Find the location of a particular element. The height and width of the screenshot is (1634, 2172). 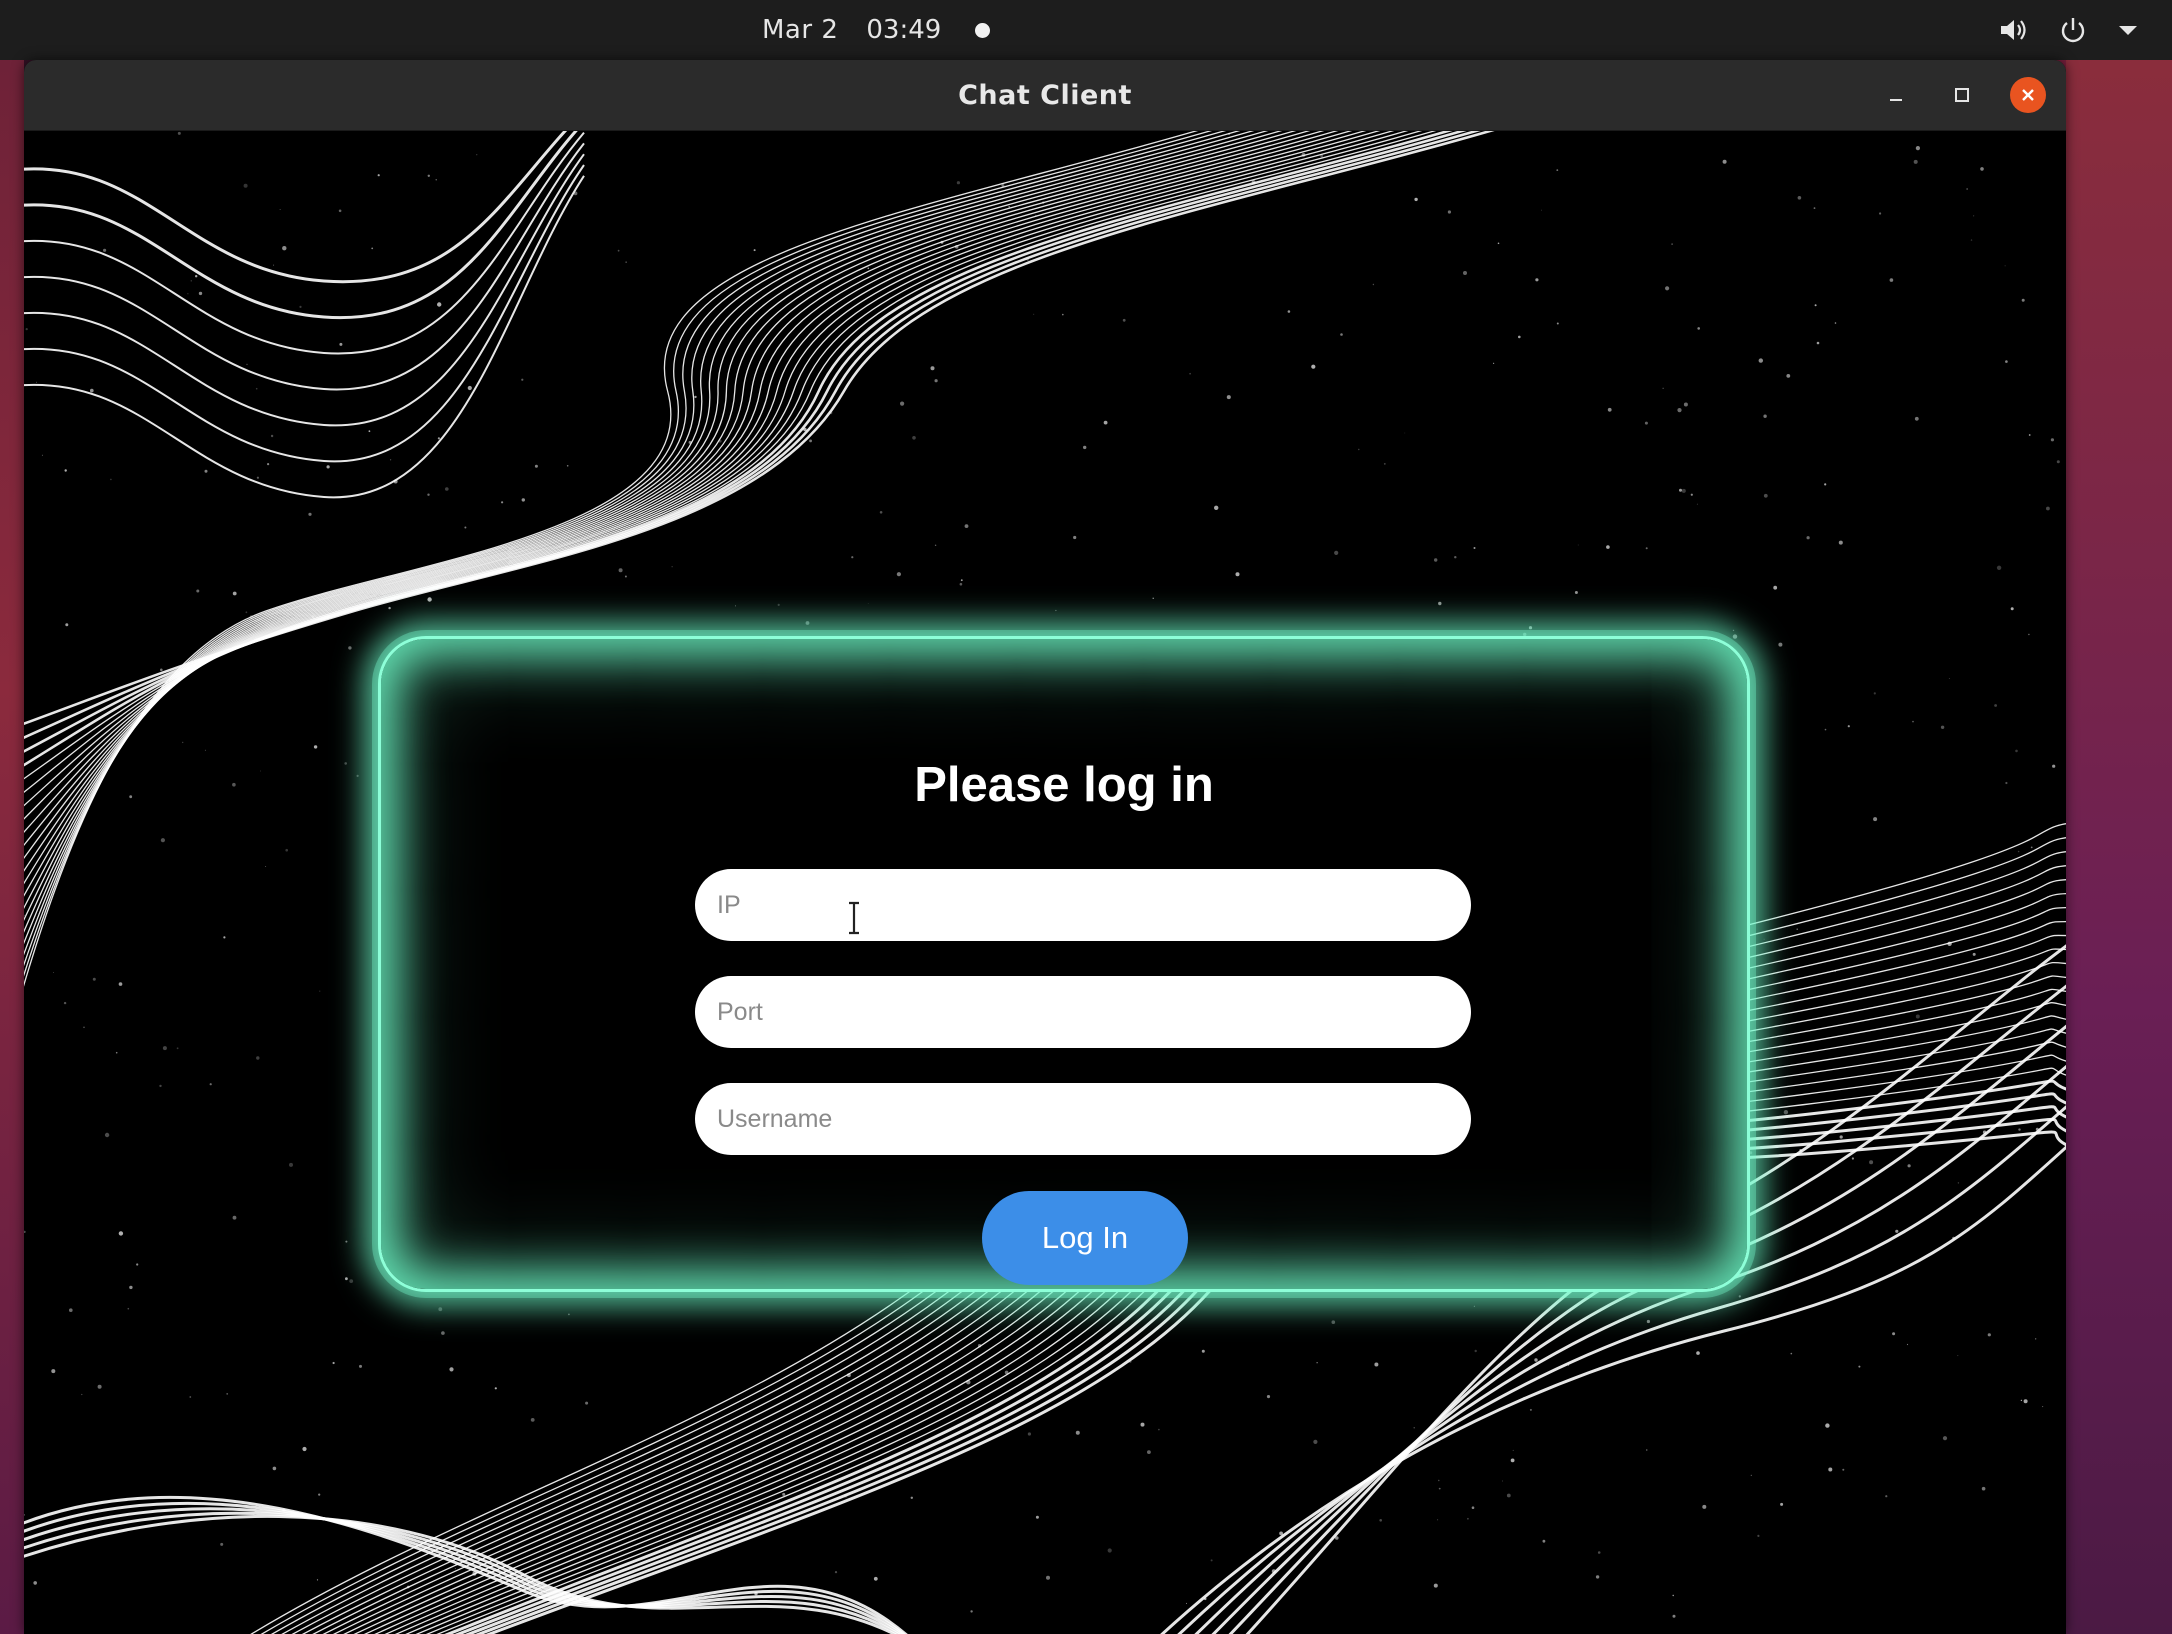

window-title: Chat Client is located at coordinates (1045, 95).